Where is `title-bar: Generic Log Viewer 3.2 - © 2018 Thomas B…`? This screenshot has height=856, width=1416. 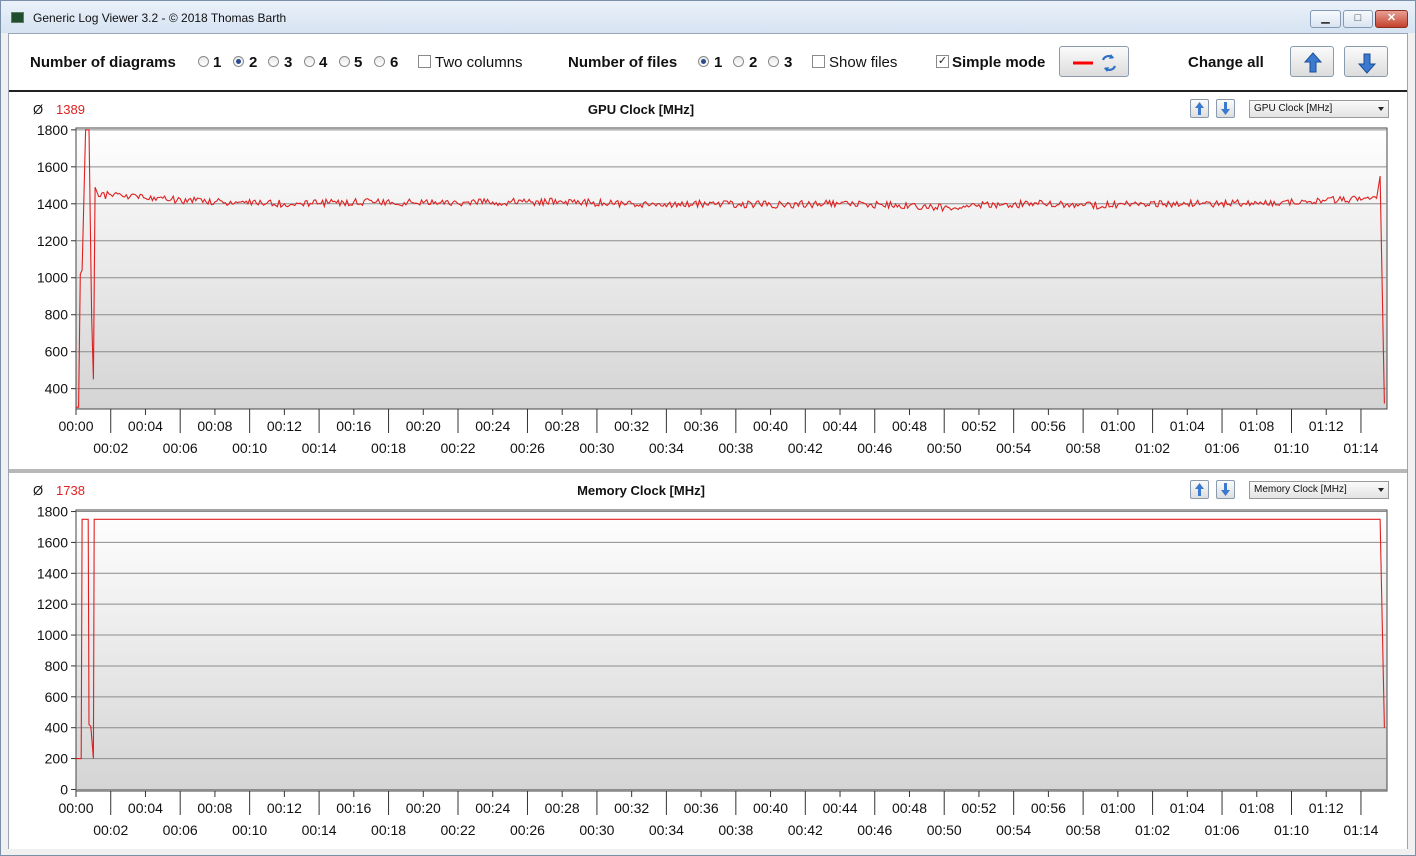 title-bar: Generic Log Viewer 3.2 - © 2018 Thomas B… is located at coordinates (708, 17).